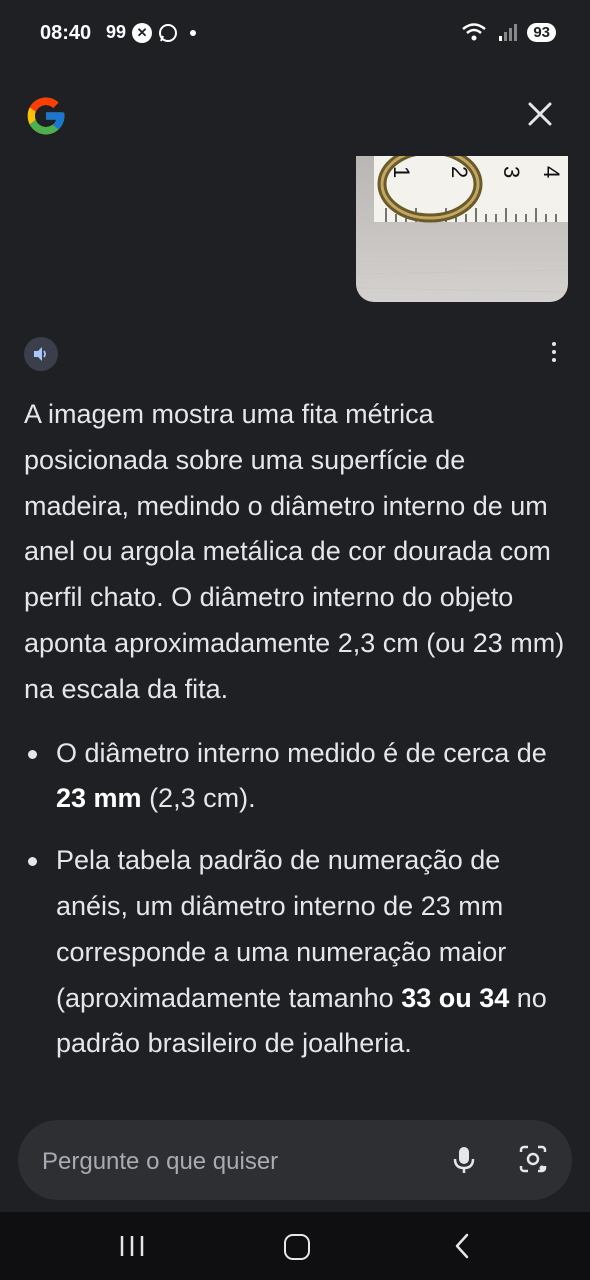 The width and height of the screenshot is (590, 1280). I want to click on speaker-icon, so click(40, 354).